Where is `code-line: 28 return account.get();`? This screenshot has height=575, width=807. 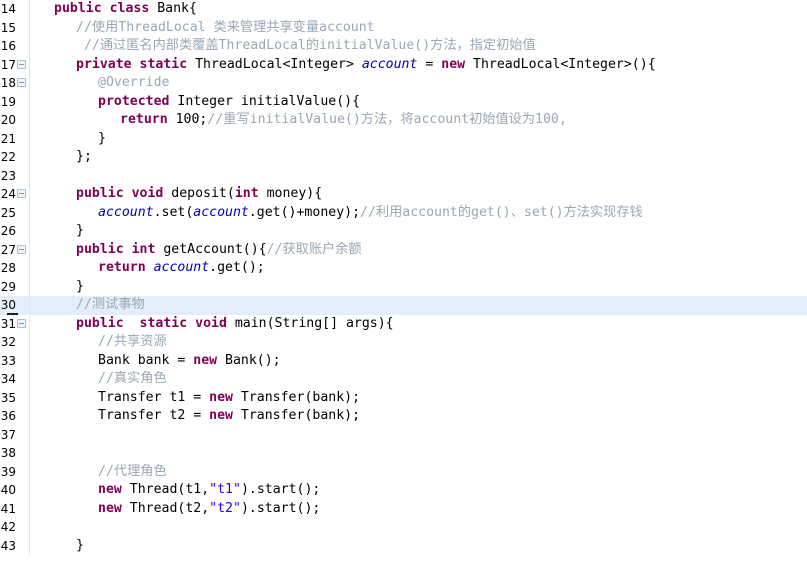
code-line: 28 return account.get(); is located at coordinates (403, 268).